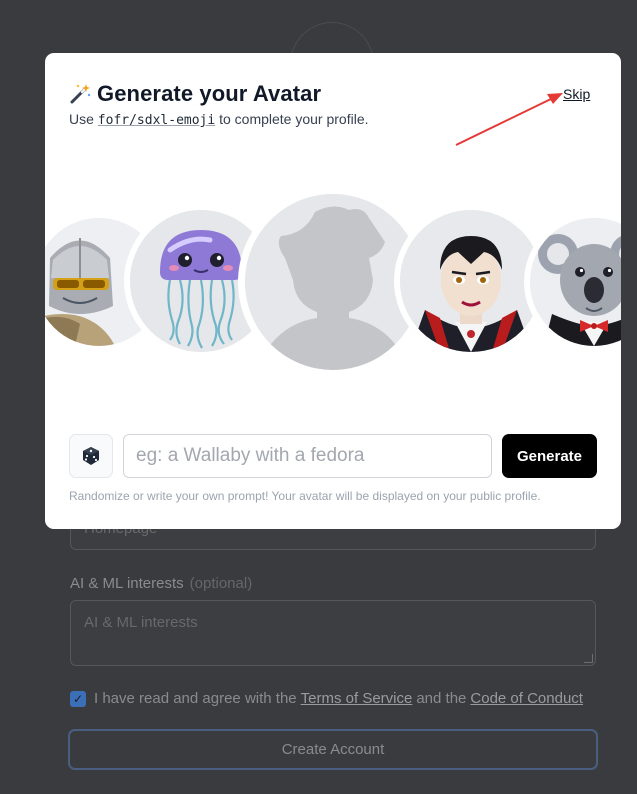  Describe the element at coordinates (78, 698) in the screenshot. I see `agree-checkbox: ✓` at that location.